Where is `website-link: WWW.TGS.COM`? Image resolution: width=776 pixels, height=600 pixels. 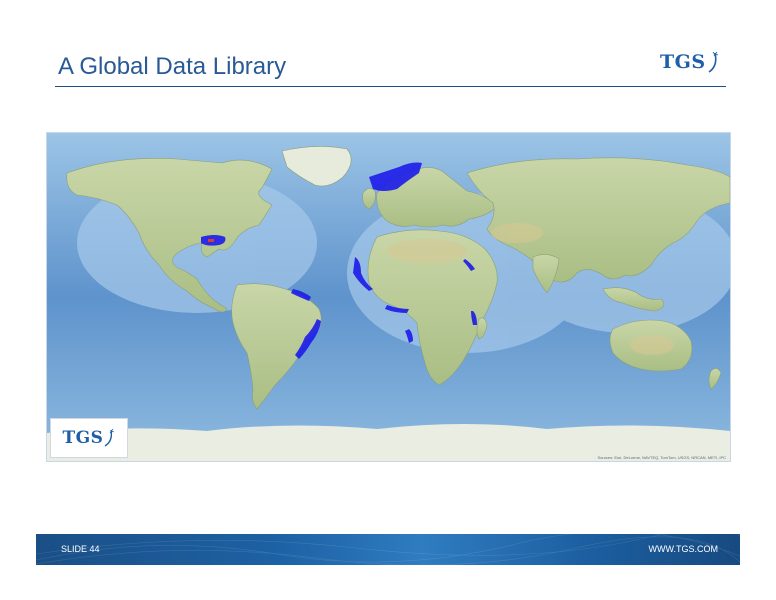
website-link: WWW.TGS.COM is located at coordinates (684, 549).